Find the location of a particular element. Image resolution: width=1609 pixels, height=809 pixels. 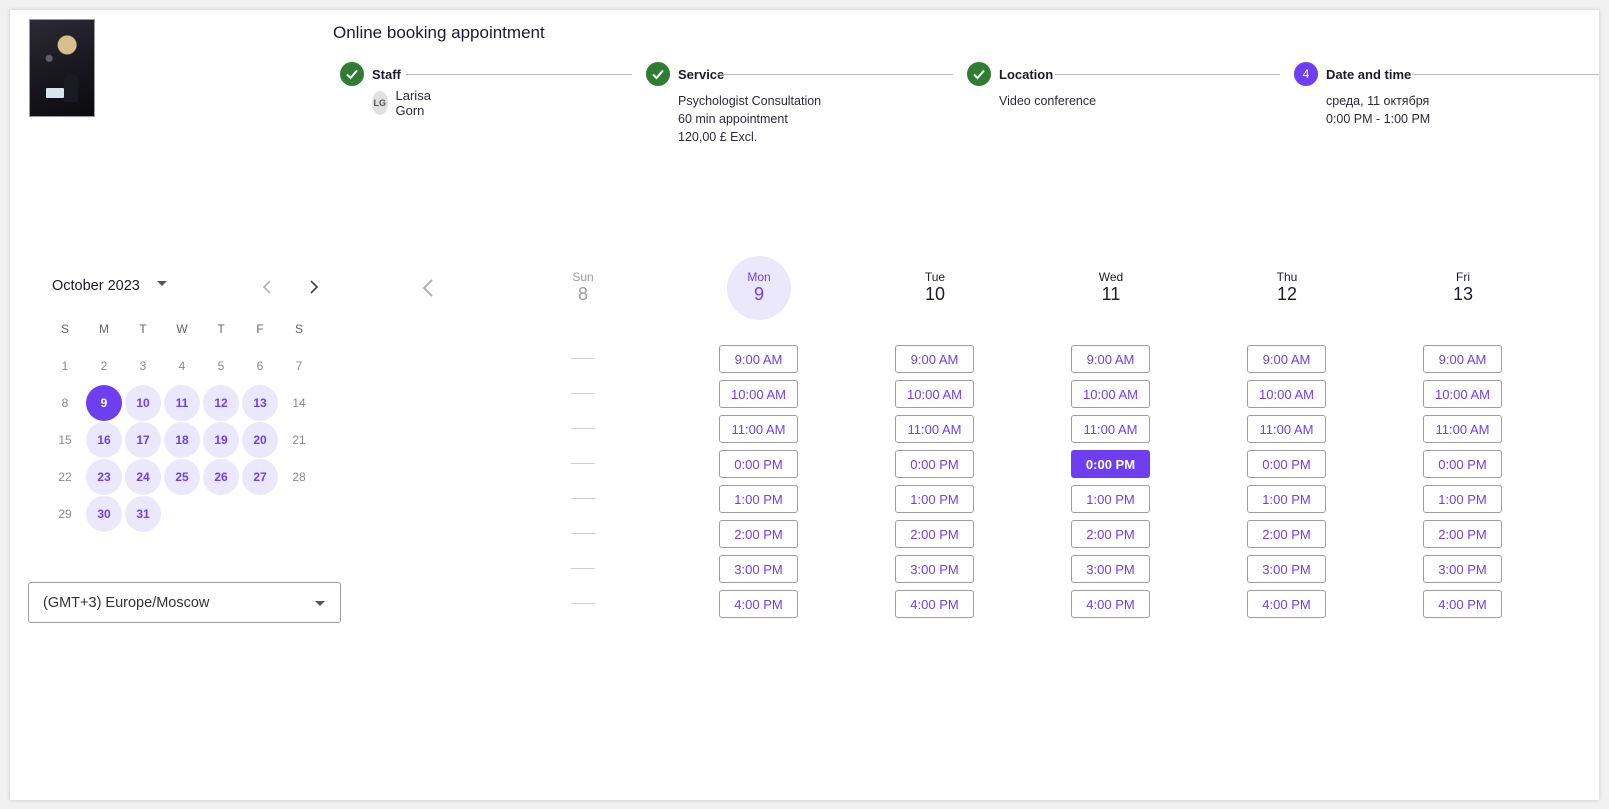

calendar-day: 10 is located at coordinates (143, 403).